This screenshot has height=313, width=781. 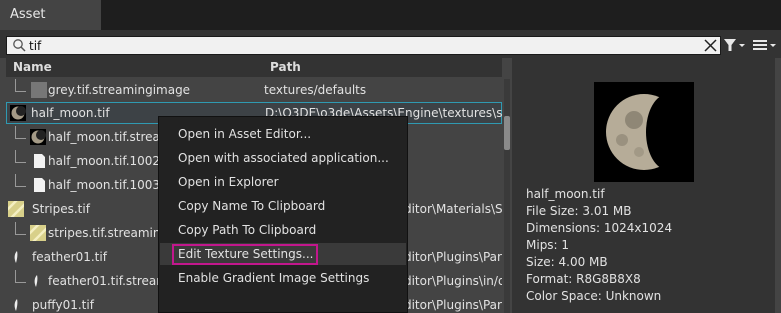 I want to click on search-input, so click(x=359, y=45).